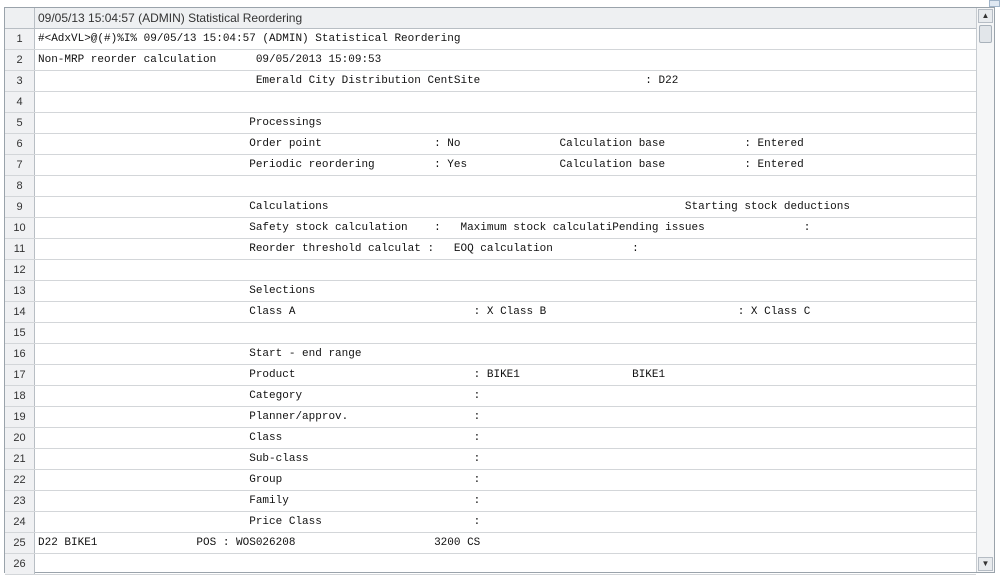 This screenshot has height=579, width=1002. What do you see at coordinates (490, 186) in the screenshot?
I see `table-row: 8` at bounding box center [490, 186].